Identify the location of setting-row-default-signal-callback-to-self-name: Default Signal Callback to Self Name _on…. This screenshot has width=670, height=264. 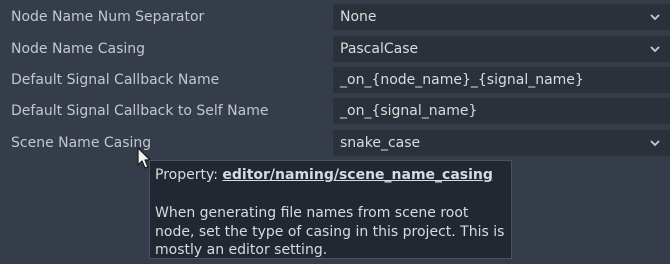
(335, 111).